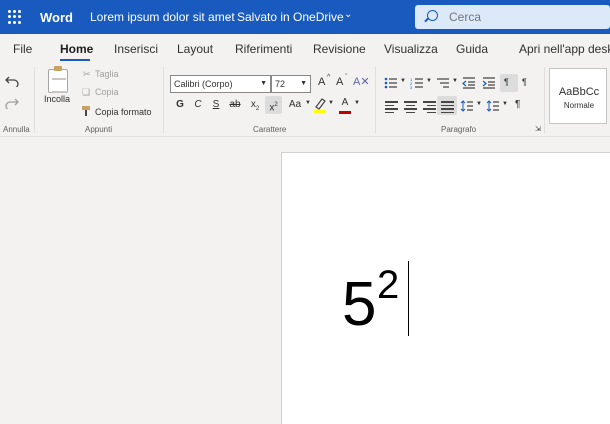 The image size is (610, 424). What do you see at coordinates (391, 107) in the screenshot?
I see `align-left-icon` at bounding box center [391, 107].